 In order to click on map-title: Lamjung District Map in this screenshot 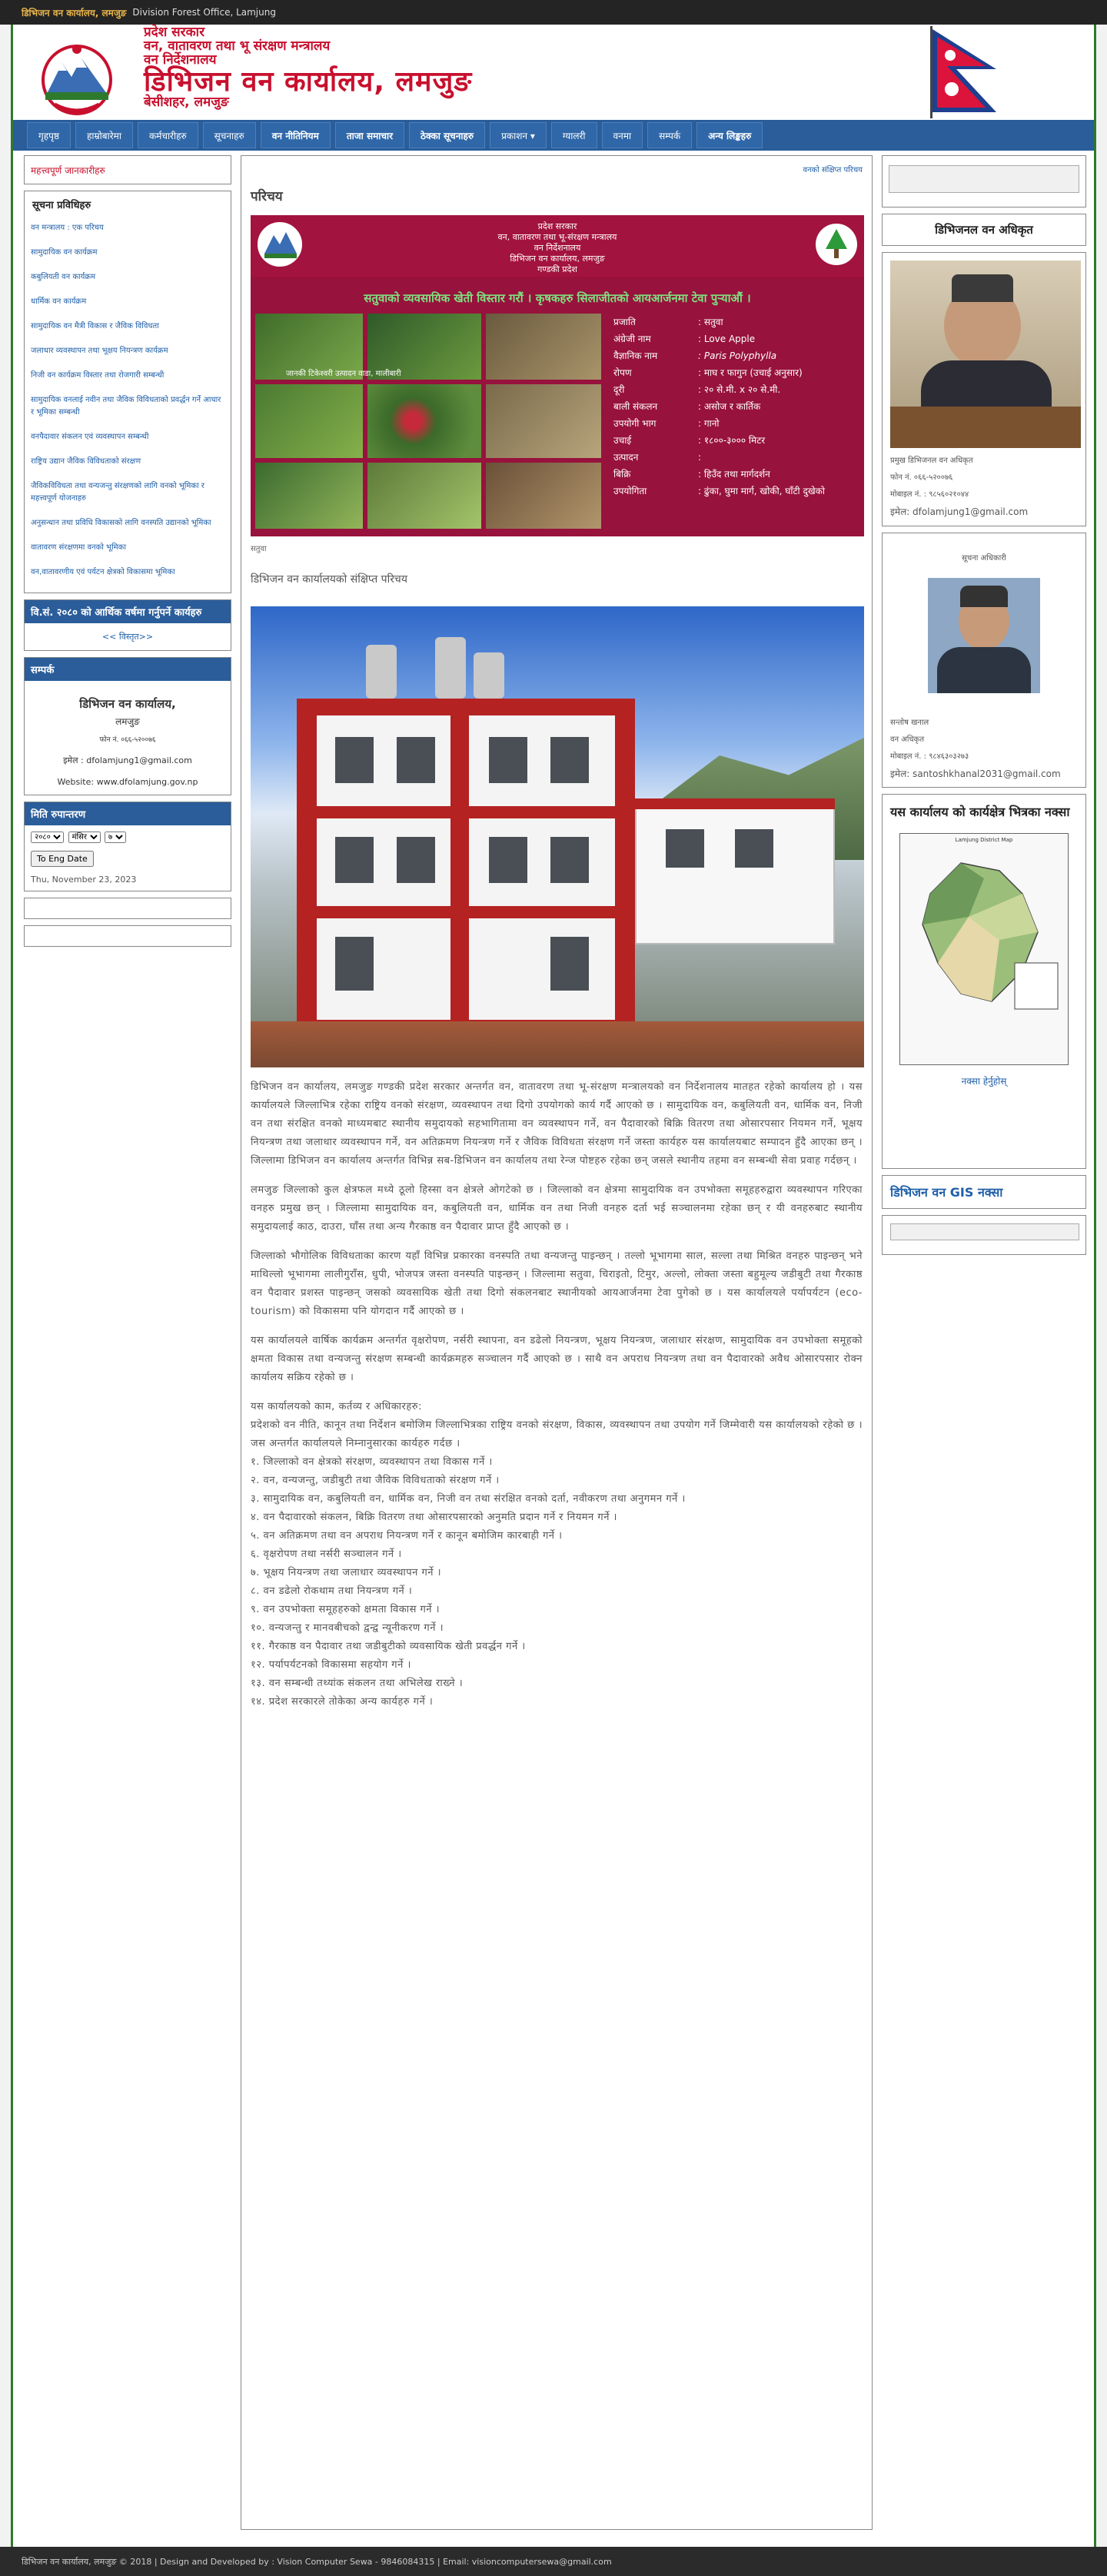, I will do `click(984, 840)`.